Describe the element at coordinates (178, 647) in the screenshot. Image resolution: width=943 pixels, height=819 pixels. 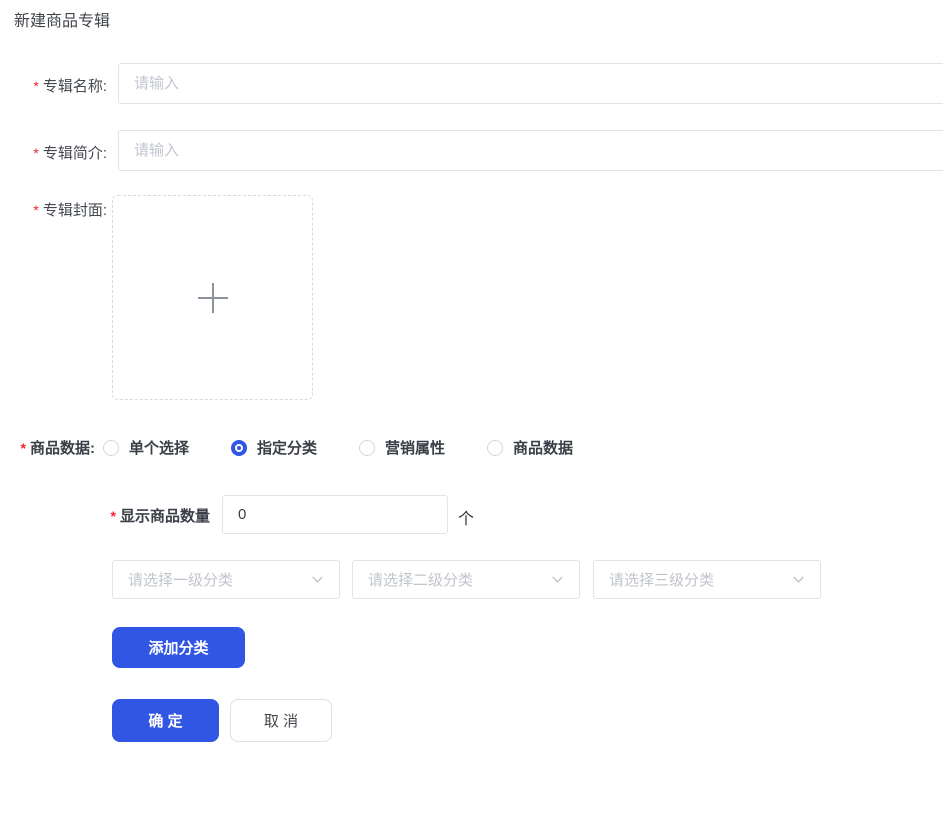
I see `add-category-button: 添加分类` at that location.